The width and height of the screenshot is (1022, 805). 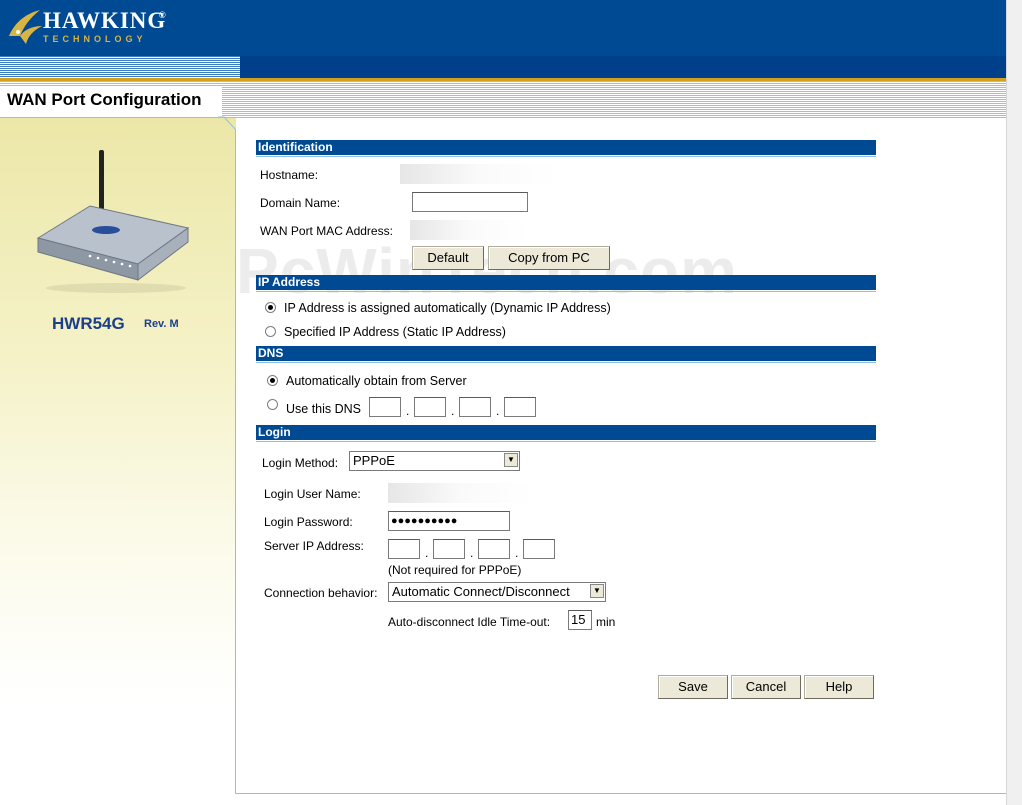 What do you see at coordinates (448, 258) in the screenshot?
I see `default-button: Default` at bounding box center [448, 258].